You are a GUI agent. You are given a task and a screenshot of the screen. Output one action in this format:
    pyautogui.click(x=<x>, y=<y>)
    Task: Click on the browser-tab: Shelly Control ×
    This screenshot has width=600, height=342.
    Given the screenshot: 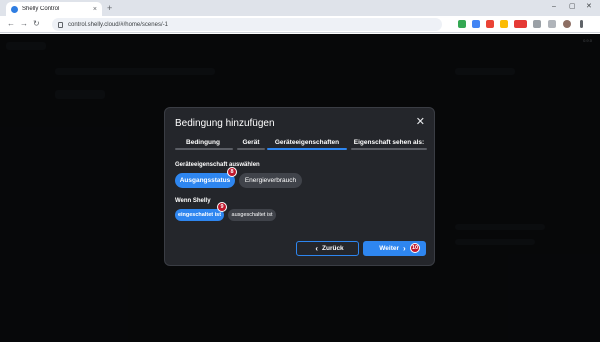 What is the action you would take?
    pyautogui.click(x=54, y=9)
    